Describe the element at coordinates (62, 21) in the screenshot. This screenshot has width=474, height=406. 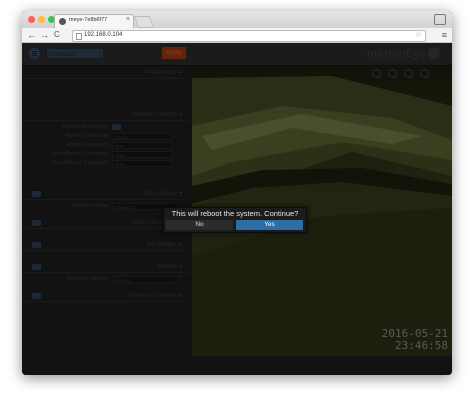
I see `favicon-icon` at that location.